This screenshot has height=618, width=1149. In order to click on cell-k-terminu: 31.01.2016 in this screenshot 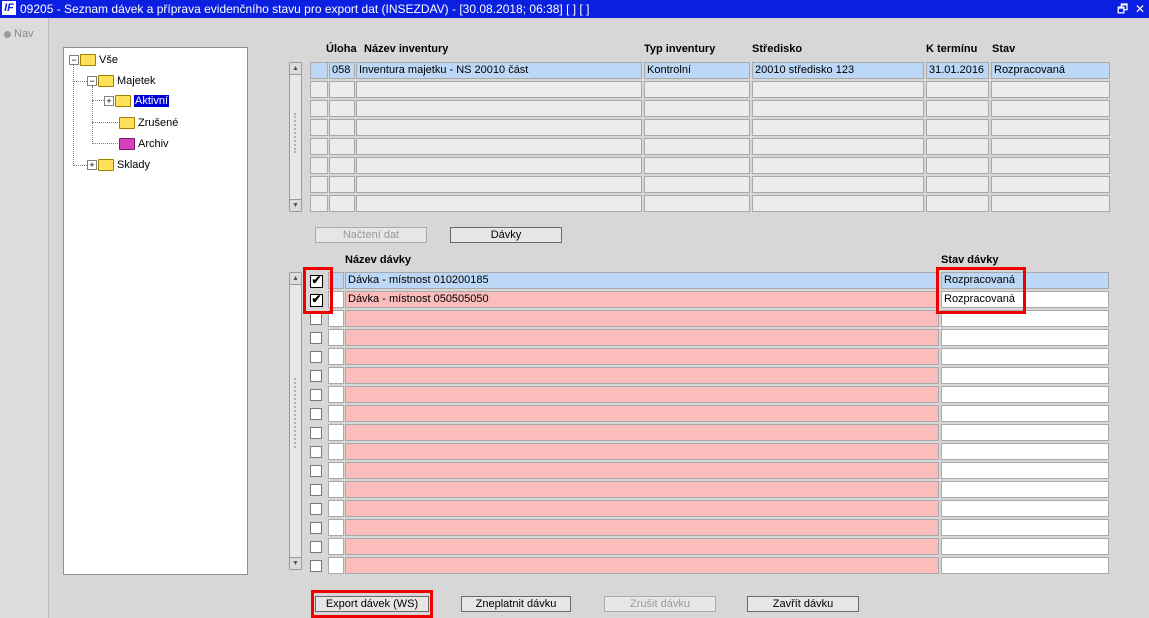, I will do `click(957, 70)`.